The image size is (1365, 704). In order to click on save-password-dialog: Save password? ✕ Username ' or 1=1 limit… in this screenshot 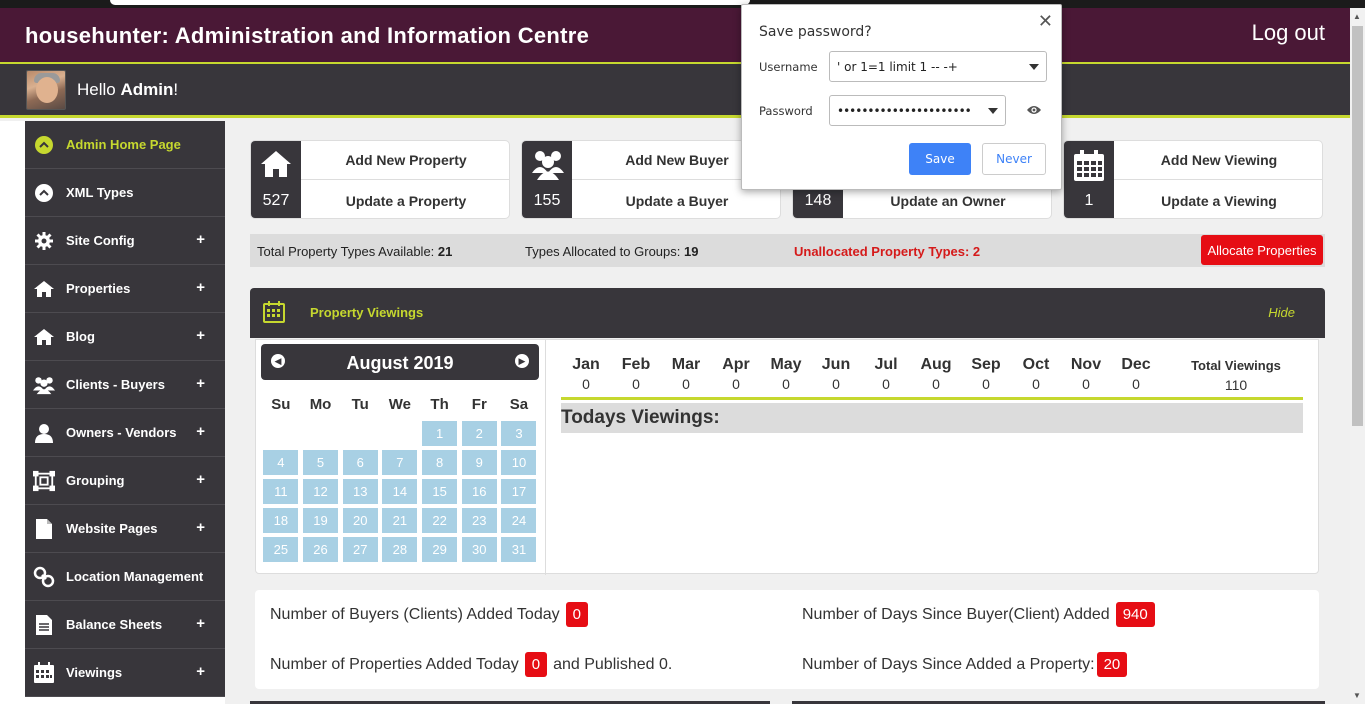, I will do `click(901, 97)`.